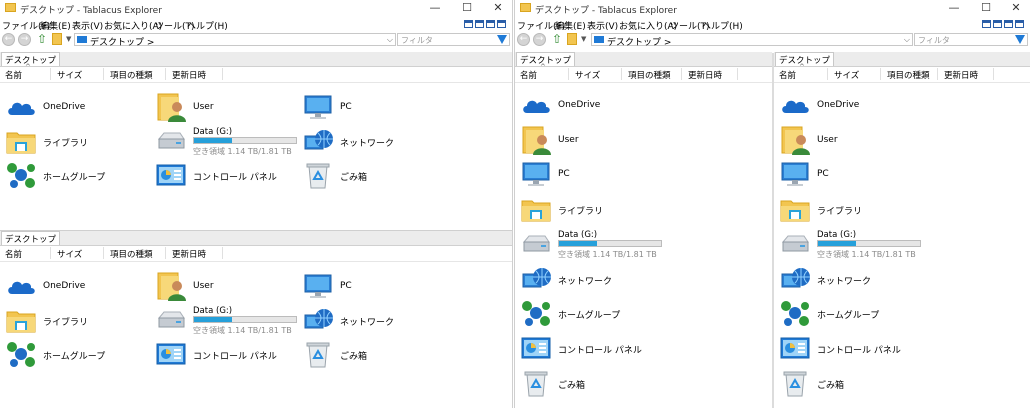 The height and width of the screenshot is (410, 1031). I want to click on drive-usage-bar, so click(245, 319).